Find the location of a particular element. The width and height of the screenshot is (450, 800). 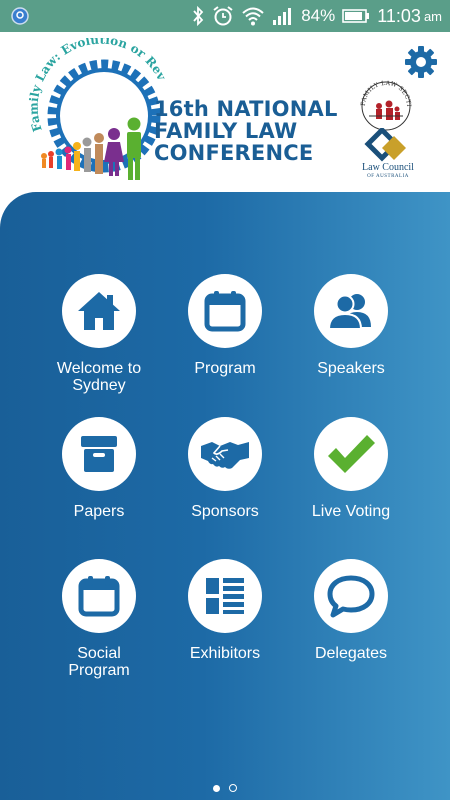

menu-label: Speakers is located at coordinates (351, 368).